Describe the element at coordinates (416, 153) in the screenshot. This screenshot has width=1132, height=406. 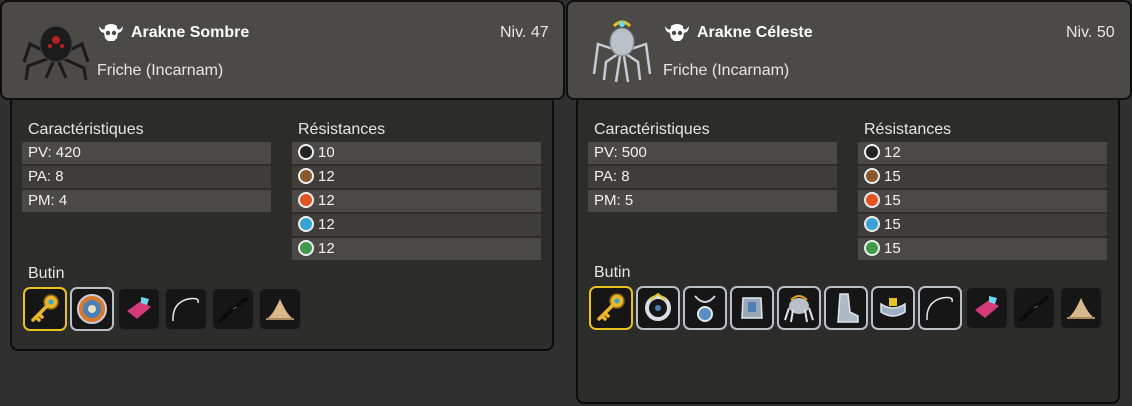
I see `resistance-row: 10` at that location.